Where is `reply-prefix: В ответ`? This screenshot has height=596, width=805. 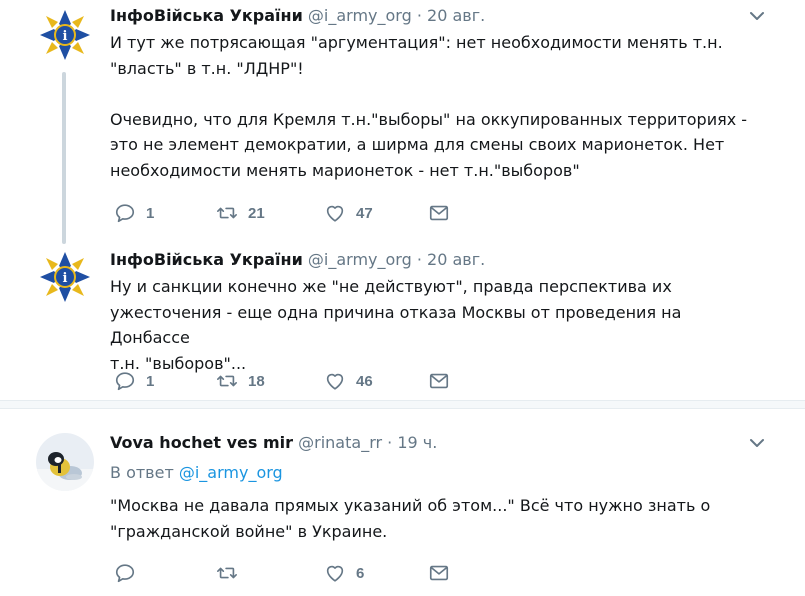 reply-prefix: В ответ is located at coordinates (142, 472).